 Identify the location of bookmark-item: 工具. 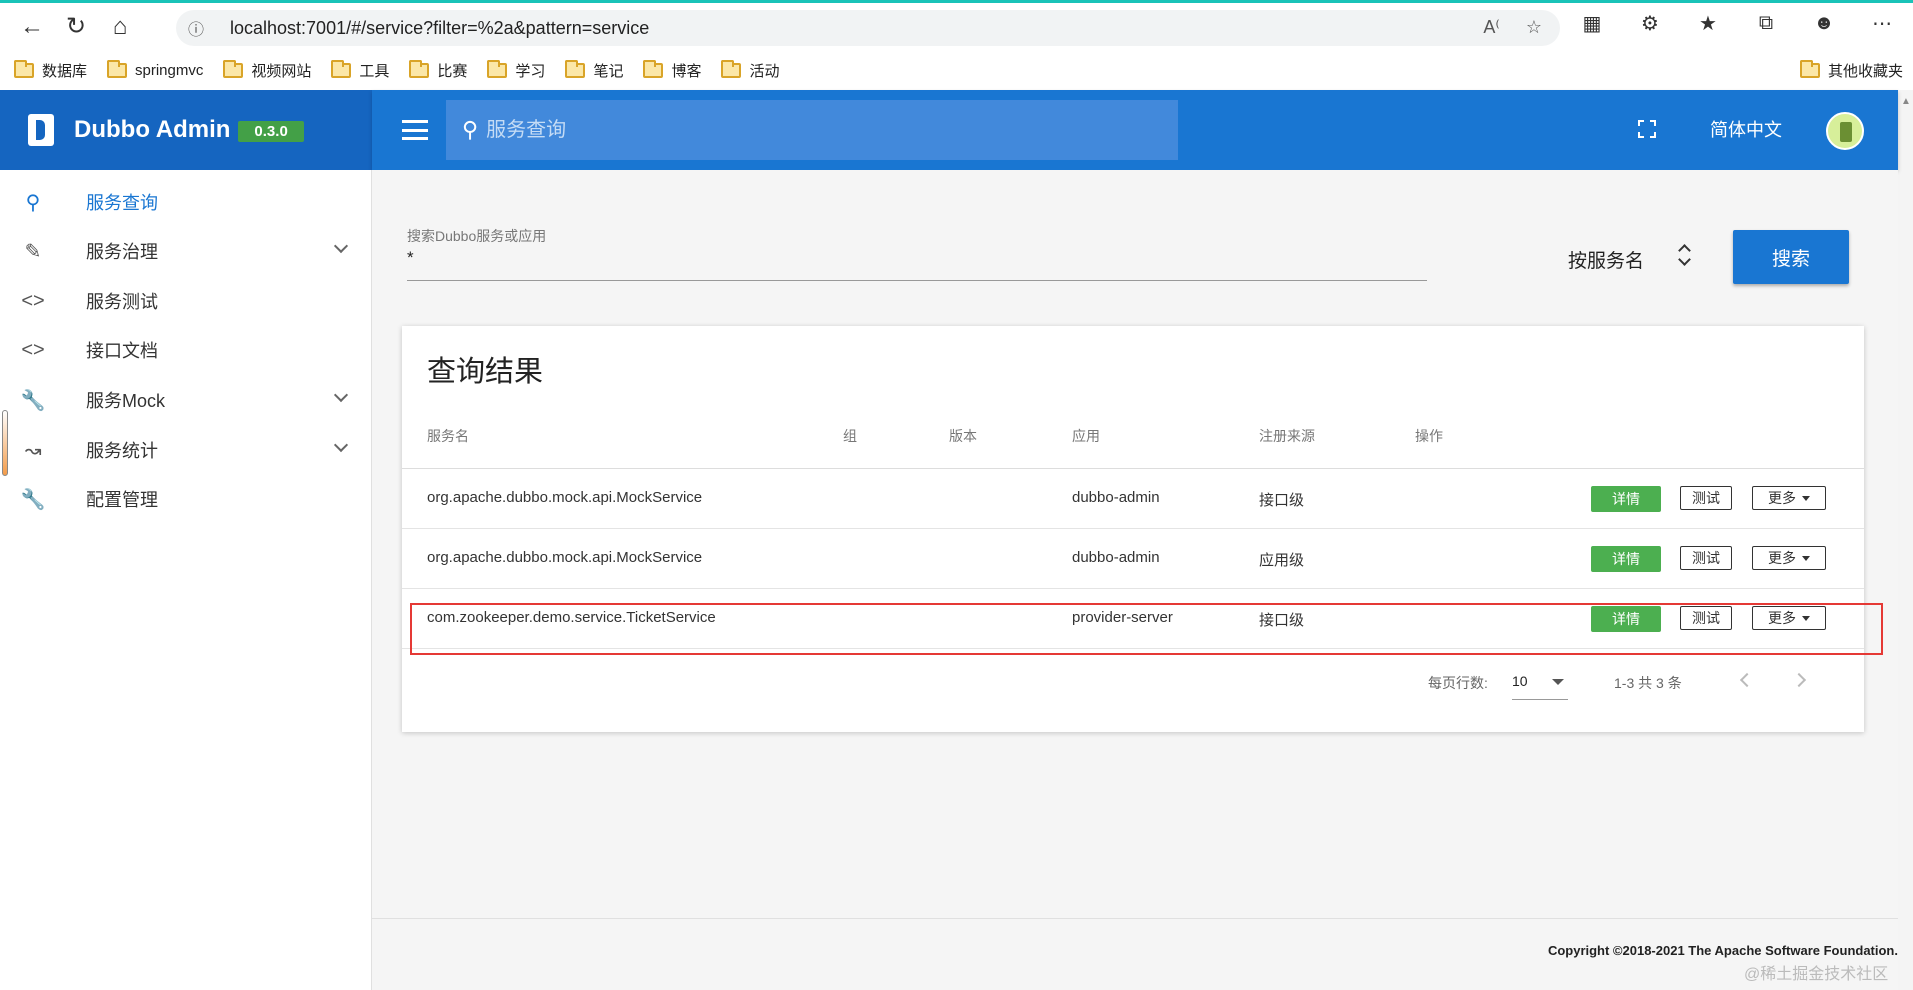
(360, 70).